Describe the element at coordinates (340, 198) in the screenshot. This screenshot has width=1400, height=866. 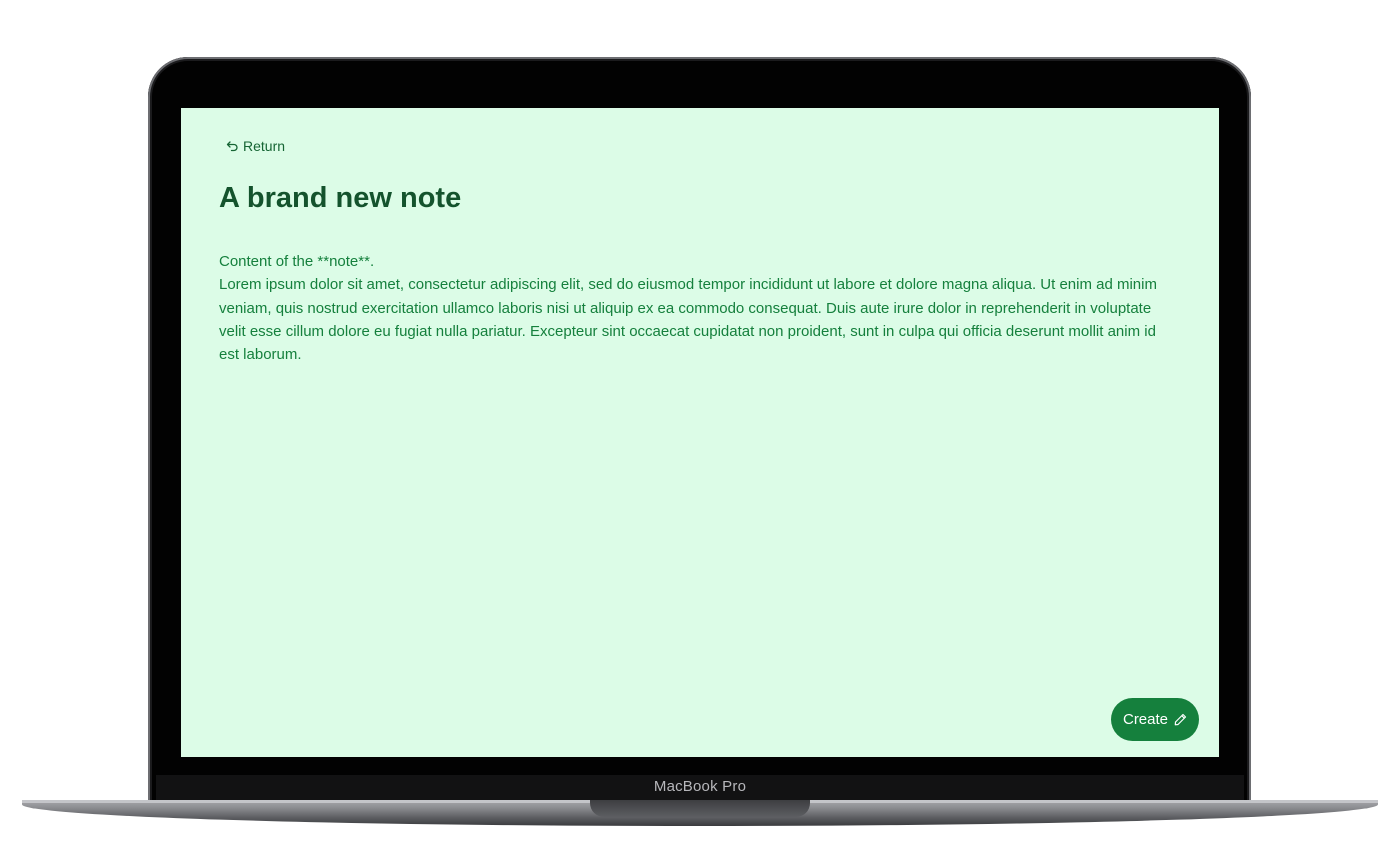
I see `note-title: A brand new note` at that location.